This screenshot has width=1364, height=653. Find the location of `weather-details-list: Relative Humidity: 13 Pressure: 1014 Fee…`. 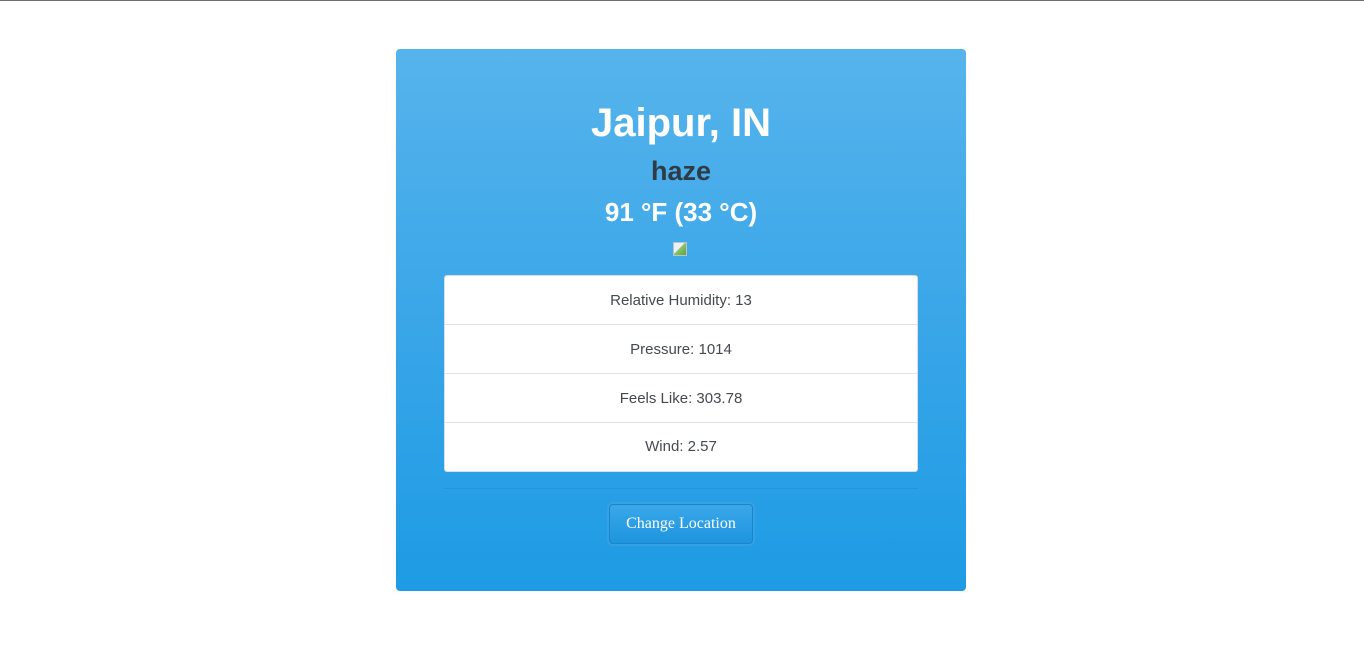

weather-details-list: Relative Humidity: 13 Pressure: 1014 Fee… is located at coordinates (681, 373).